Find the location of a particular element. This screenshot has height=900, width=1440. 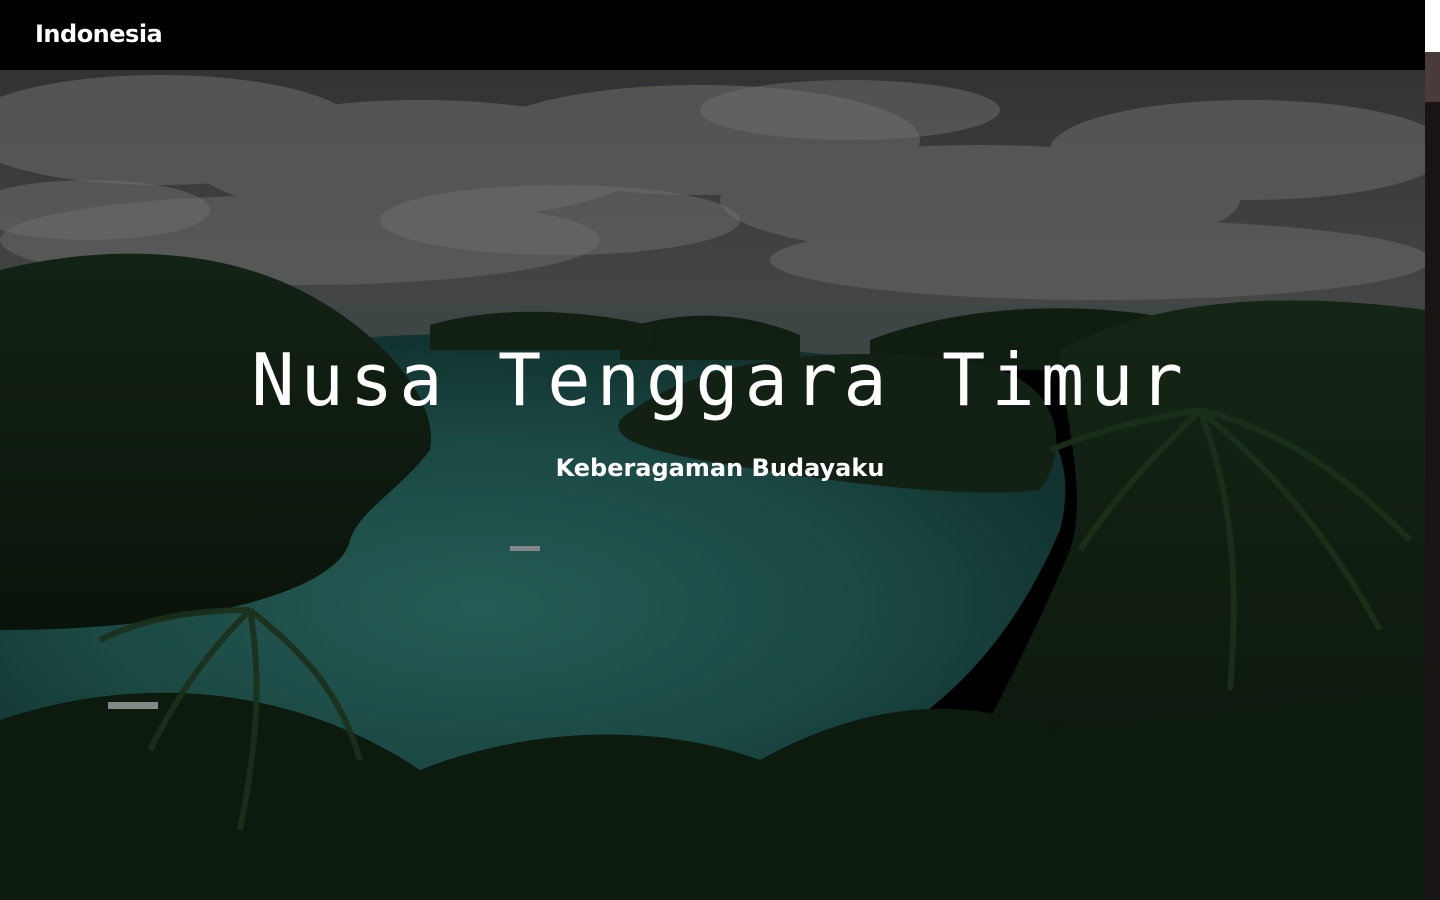

vertical-scrollbar is located at coordinates (1432, 450).